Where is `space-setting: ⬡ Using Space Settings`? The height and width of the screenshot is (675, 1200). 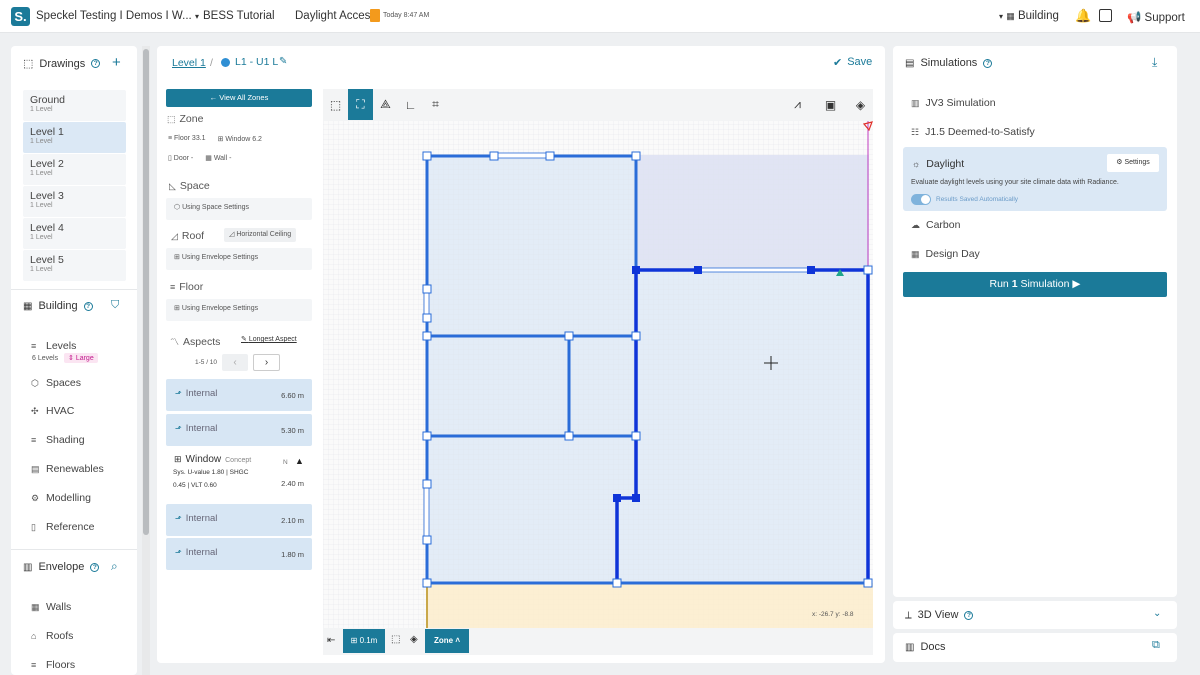 space-setting: ⬡ Using Space Settings is located at coordinates (239, 209).